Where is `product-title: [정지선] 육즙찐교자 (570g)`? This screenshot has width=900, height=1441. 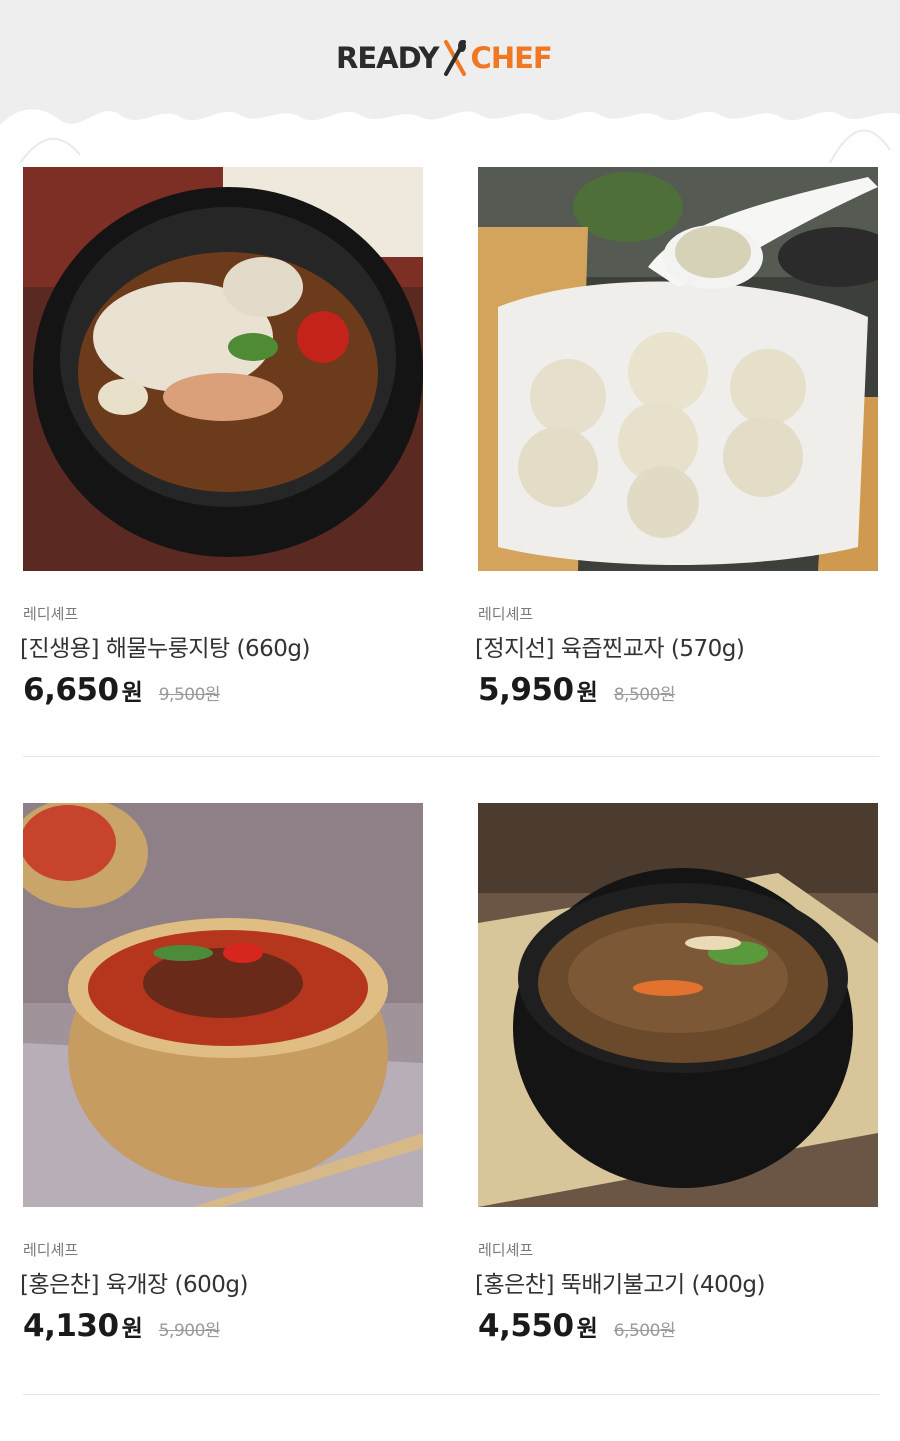
product-title: [정지선] 육즙찐교자 (570g) is located at coordinates (610, 646).